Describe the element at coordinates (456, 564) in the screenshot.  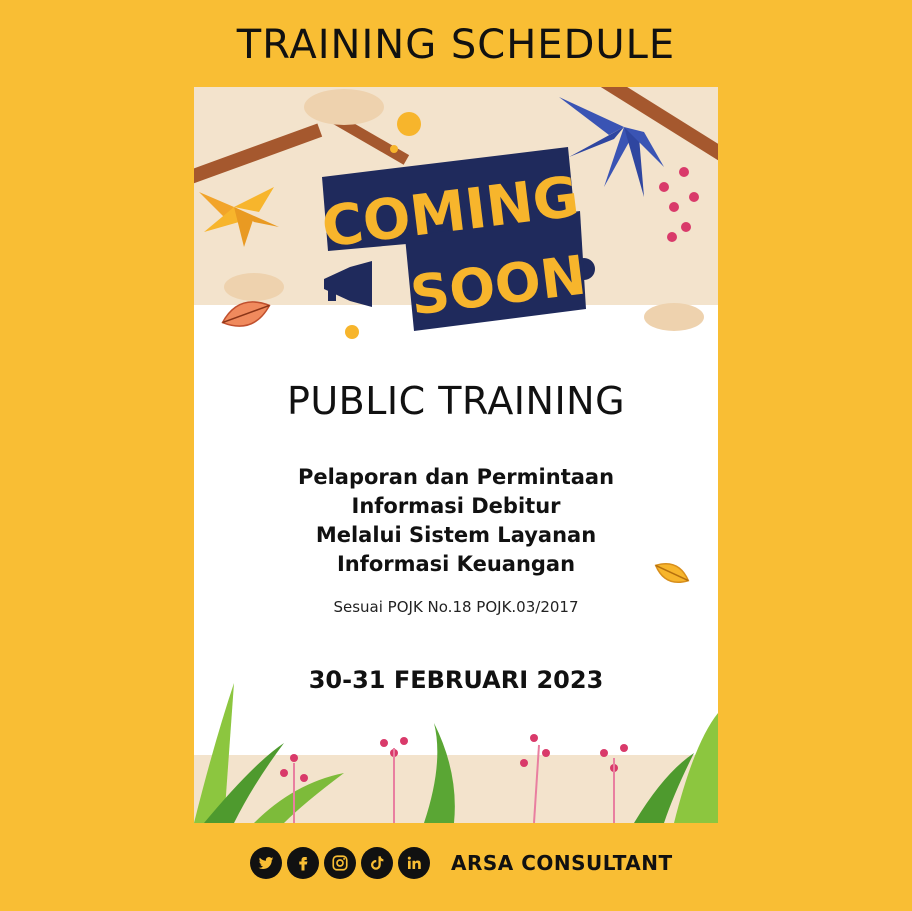
I see `training-title-line: Informasi Keuangan` at that location.